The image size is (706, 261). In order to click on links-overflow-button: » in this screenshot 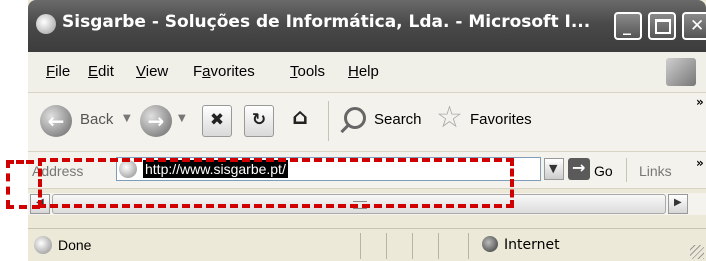, I will do `click(700, 163)`.